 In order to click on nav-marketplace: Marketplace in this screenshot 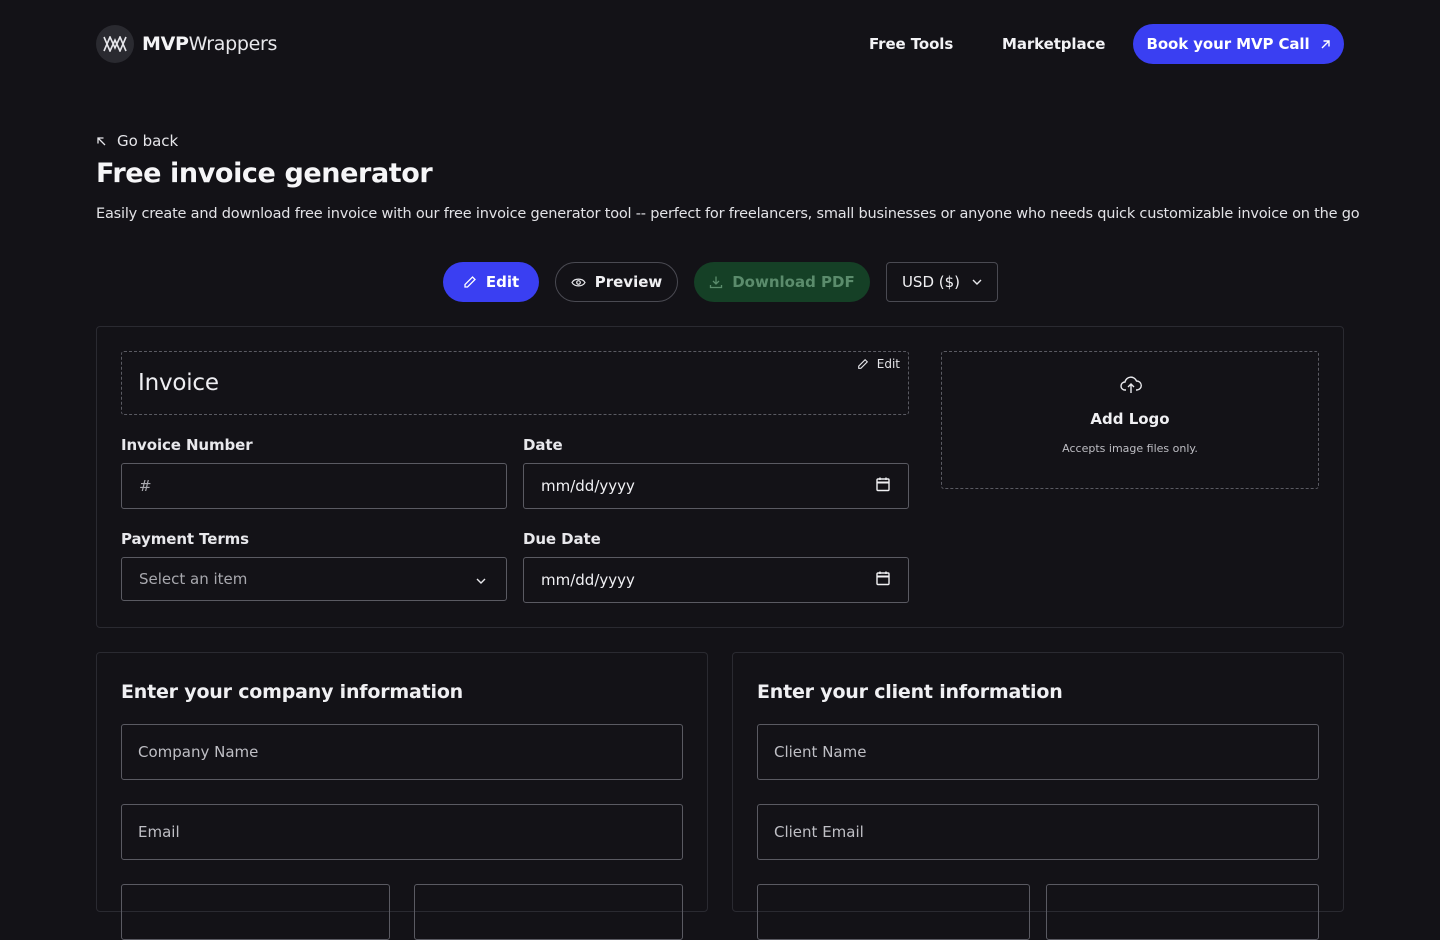, I will do `click(1053, 44)`.